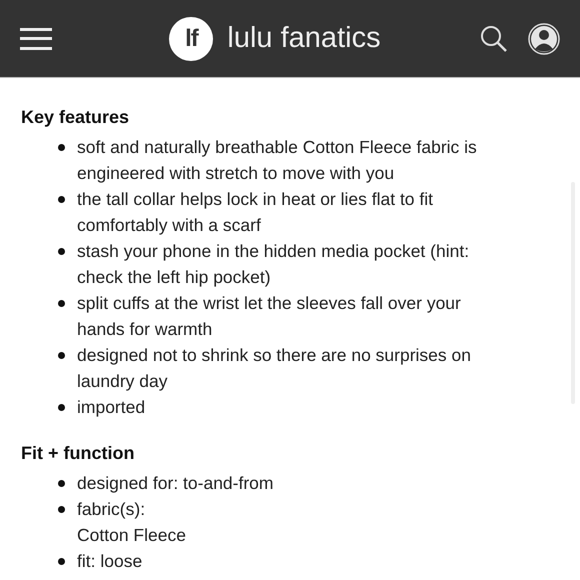 The height and width of the screenshot is (580, 580). What do you see at coordinates (36, 39) in the screenshot?
I see `menu-icon` at bounding box center [36, 39].